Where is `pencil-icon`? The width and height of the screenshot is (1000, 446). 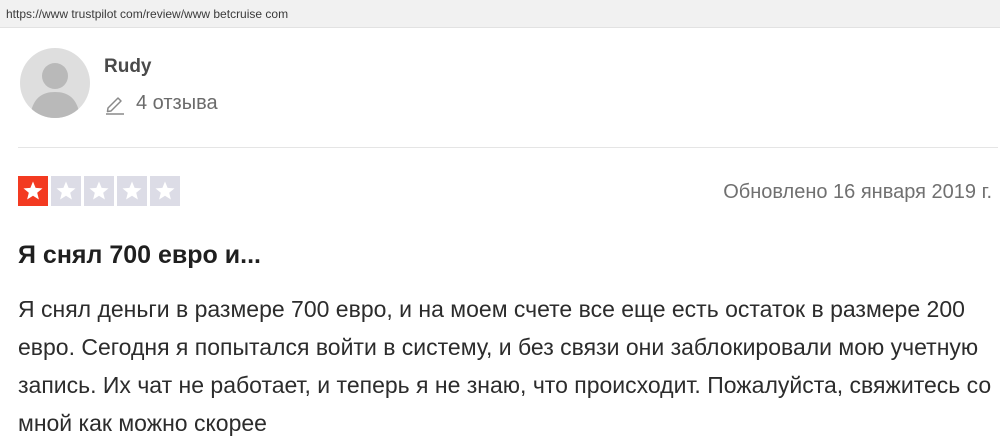
pencil-icon is located at coordinates (115, 105).